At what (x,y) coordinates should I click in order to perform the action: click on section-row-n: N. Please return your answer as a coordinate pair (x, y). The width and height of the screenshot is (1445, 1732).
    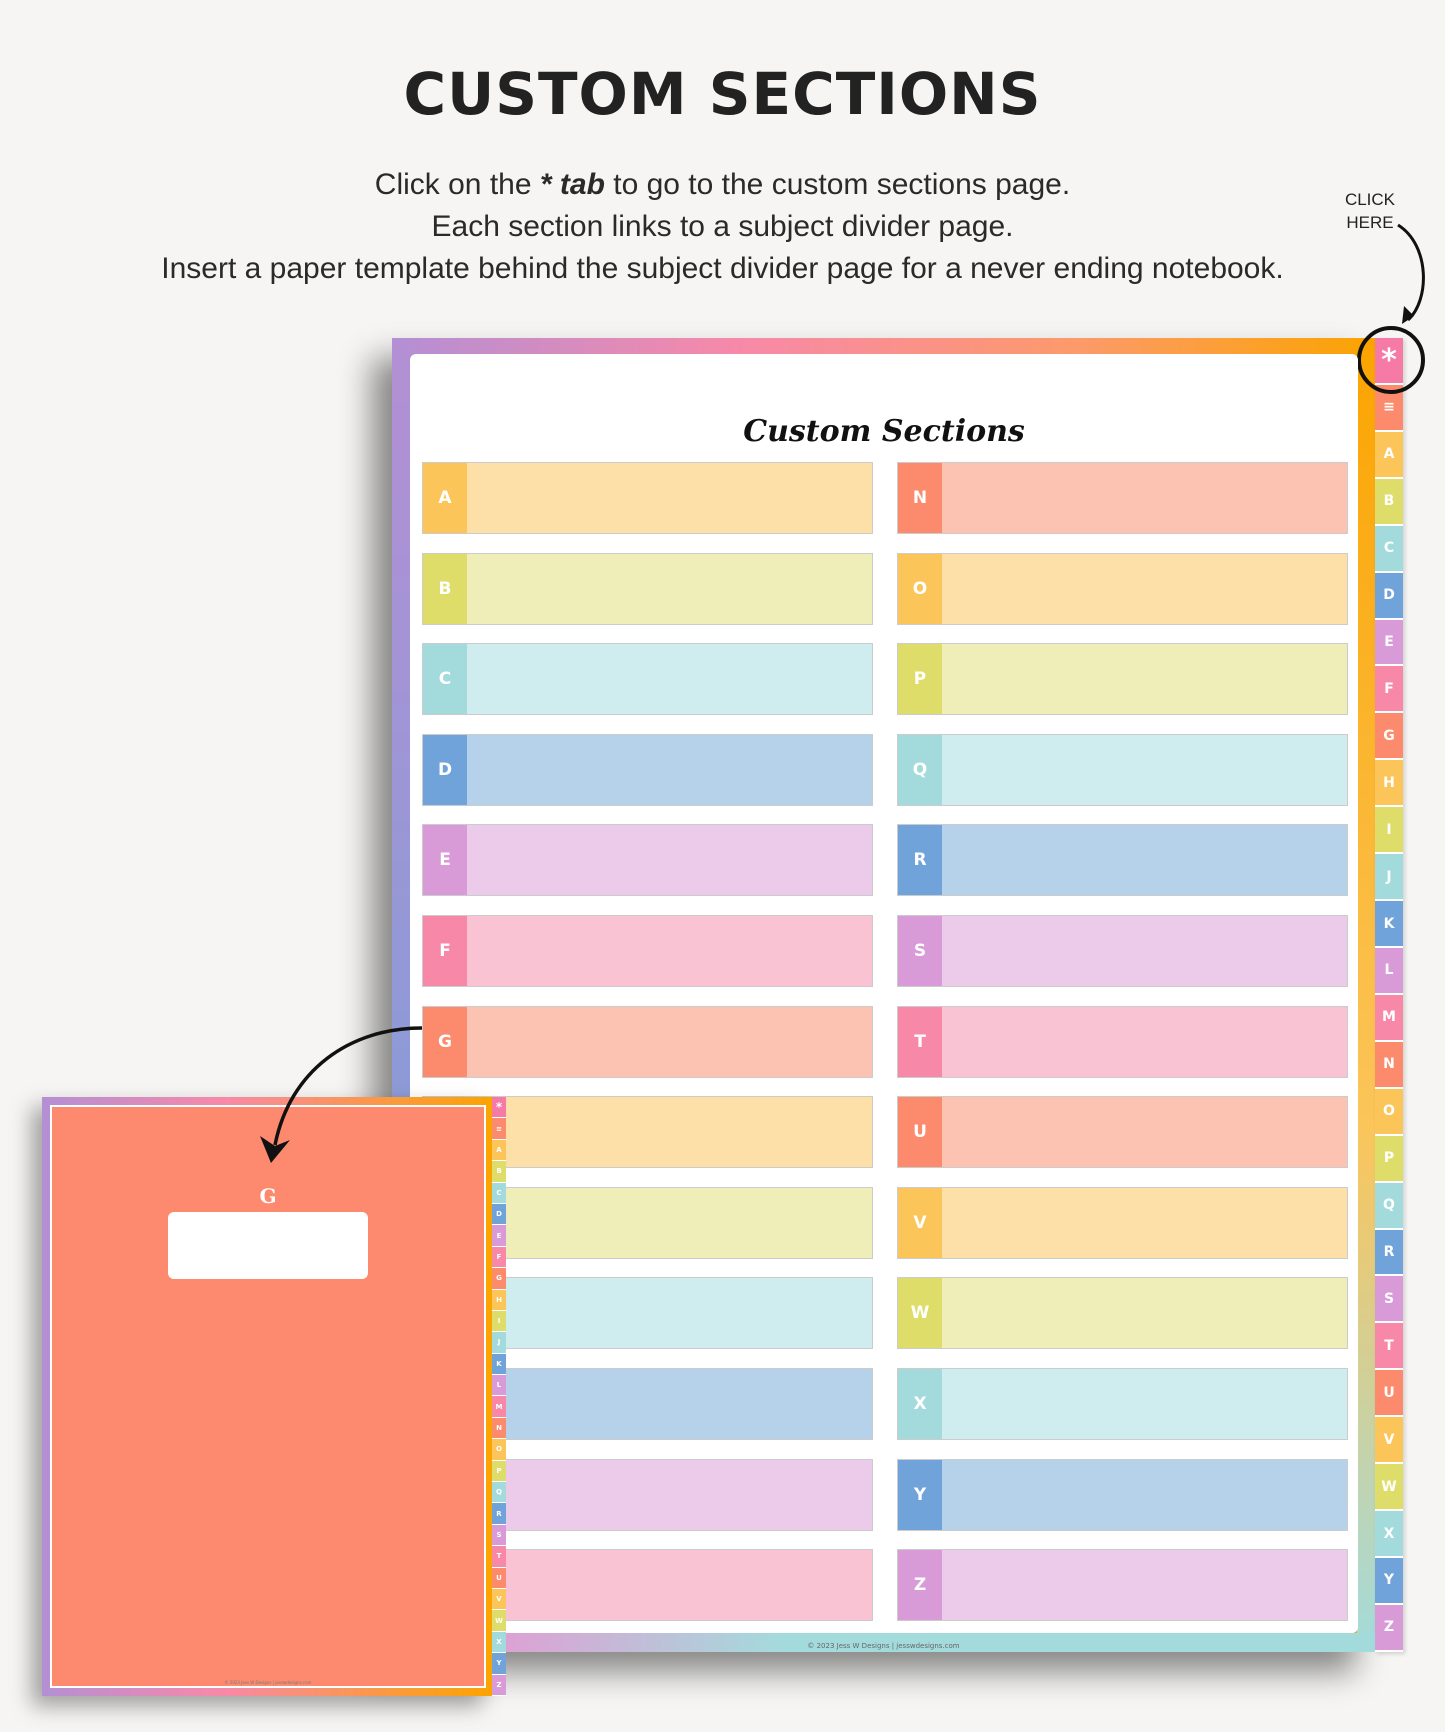
    Looking at the image, I should click on (1122, 498).